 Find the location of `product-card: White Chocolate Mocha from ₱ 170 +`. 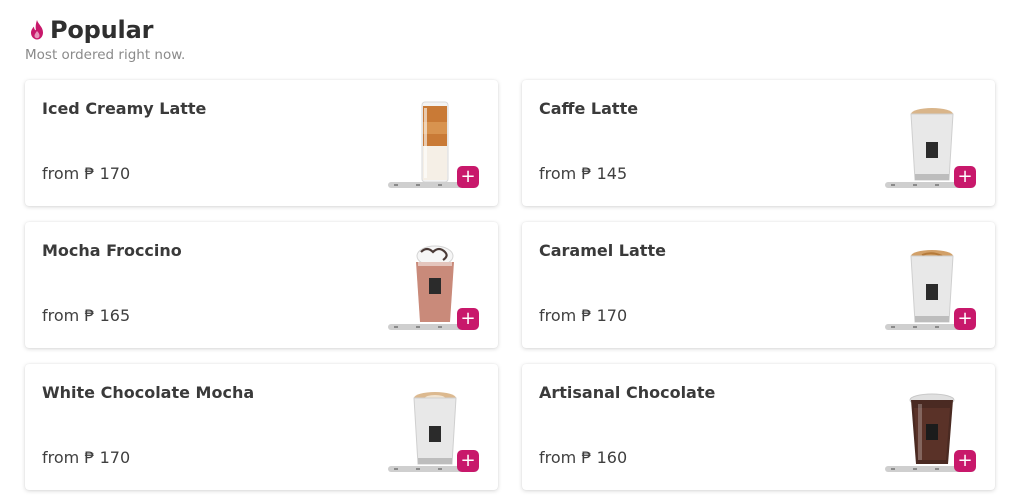

product-card: White Chocolate Mocha from ₱ 170 + is located at coordinates (261, 427).